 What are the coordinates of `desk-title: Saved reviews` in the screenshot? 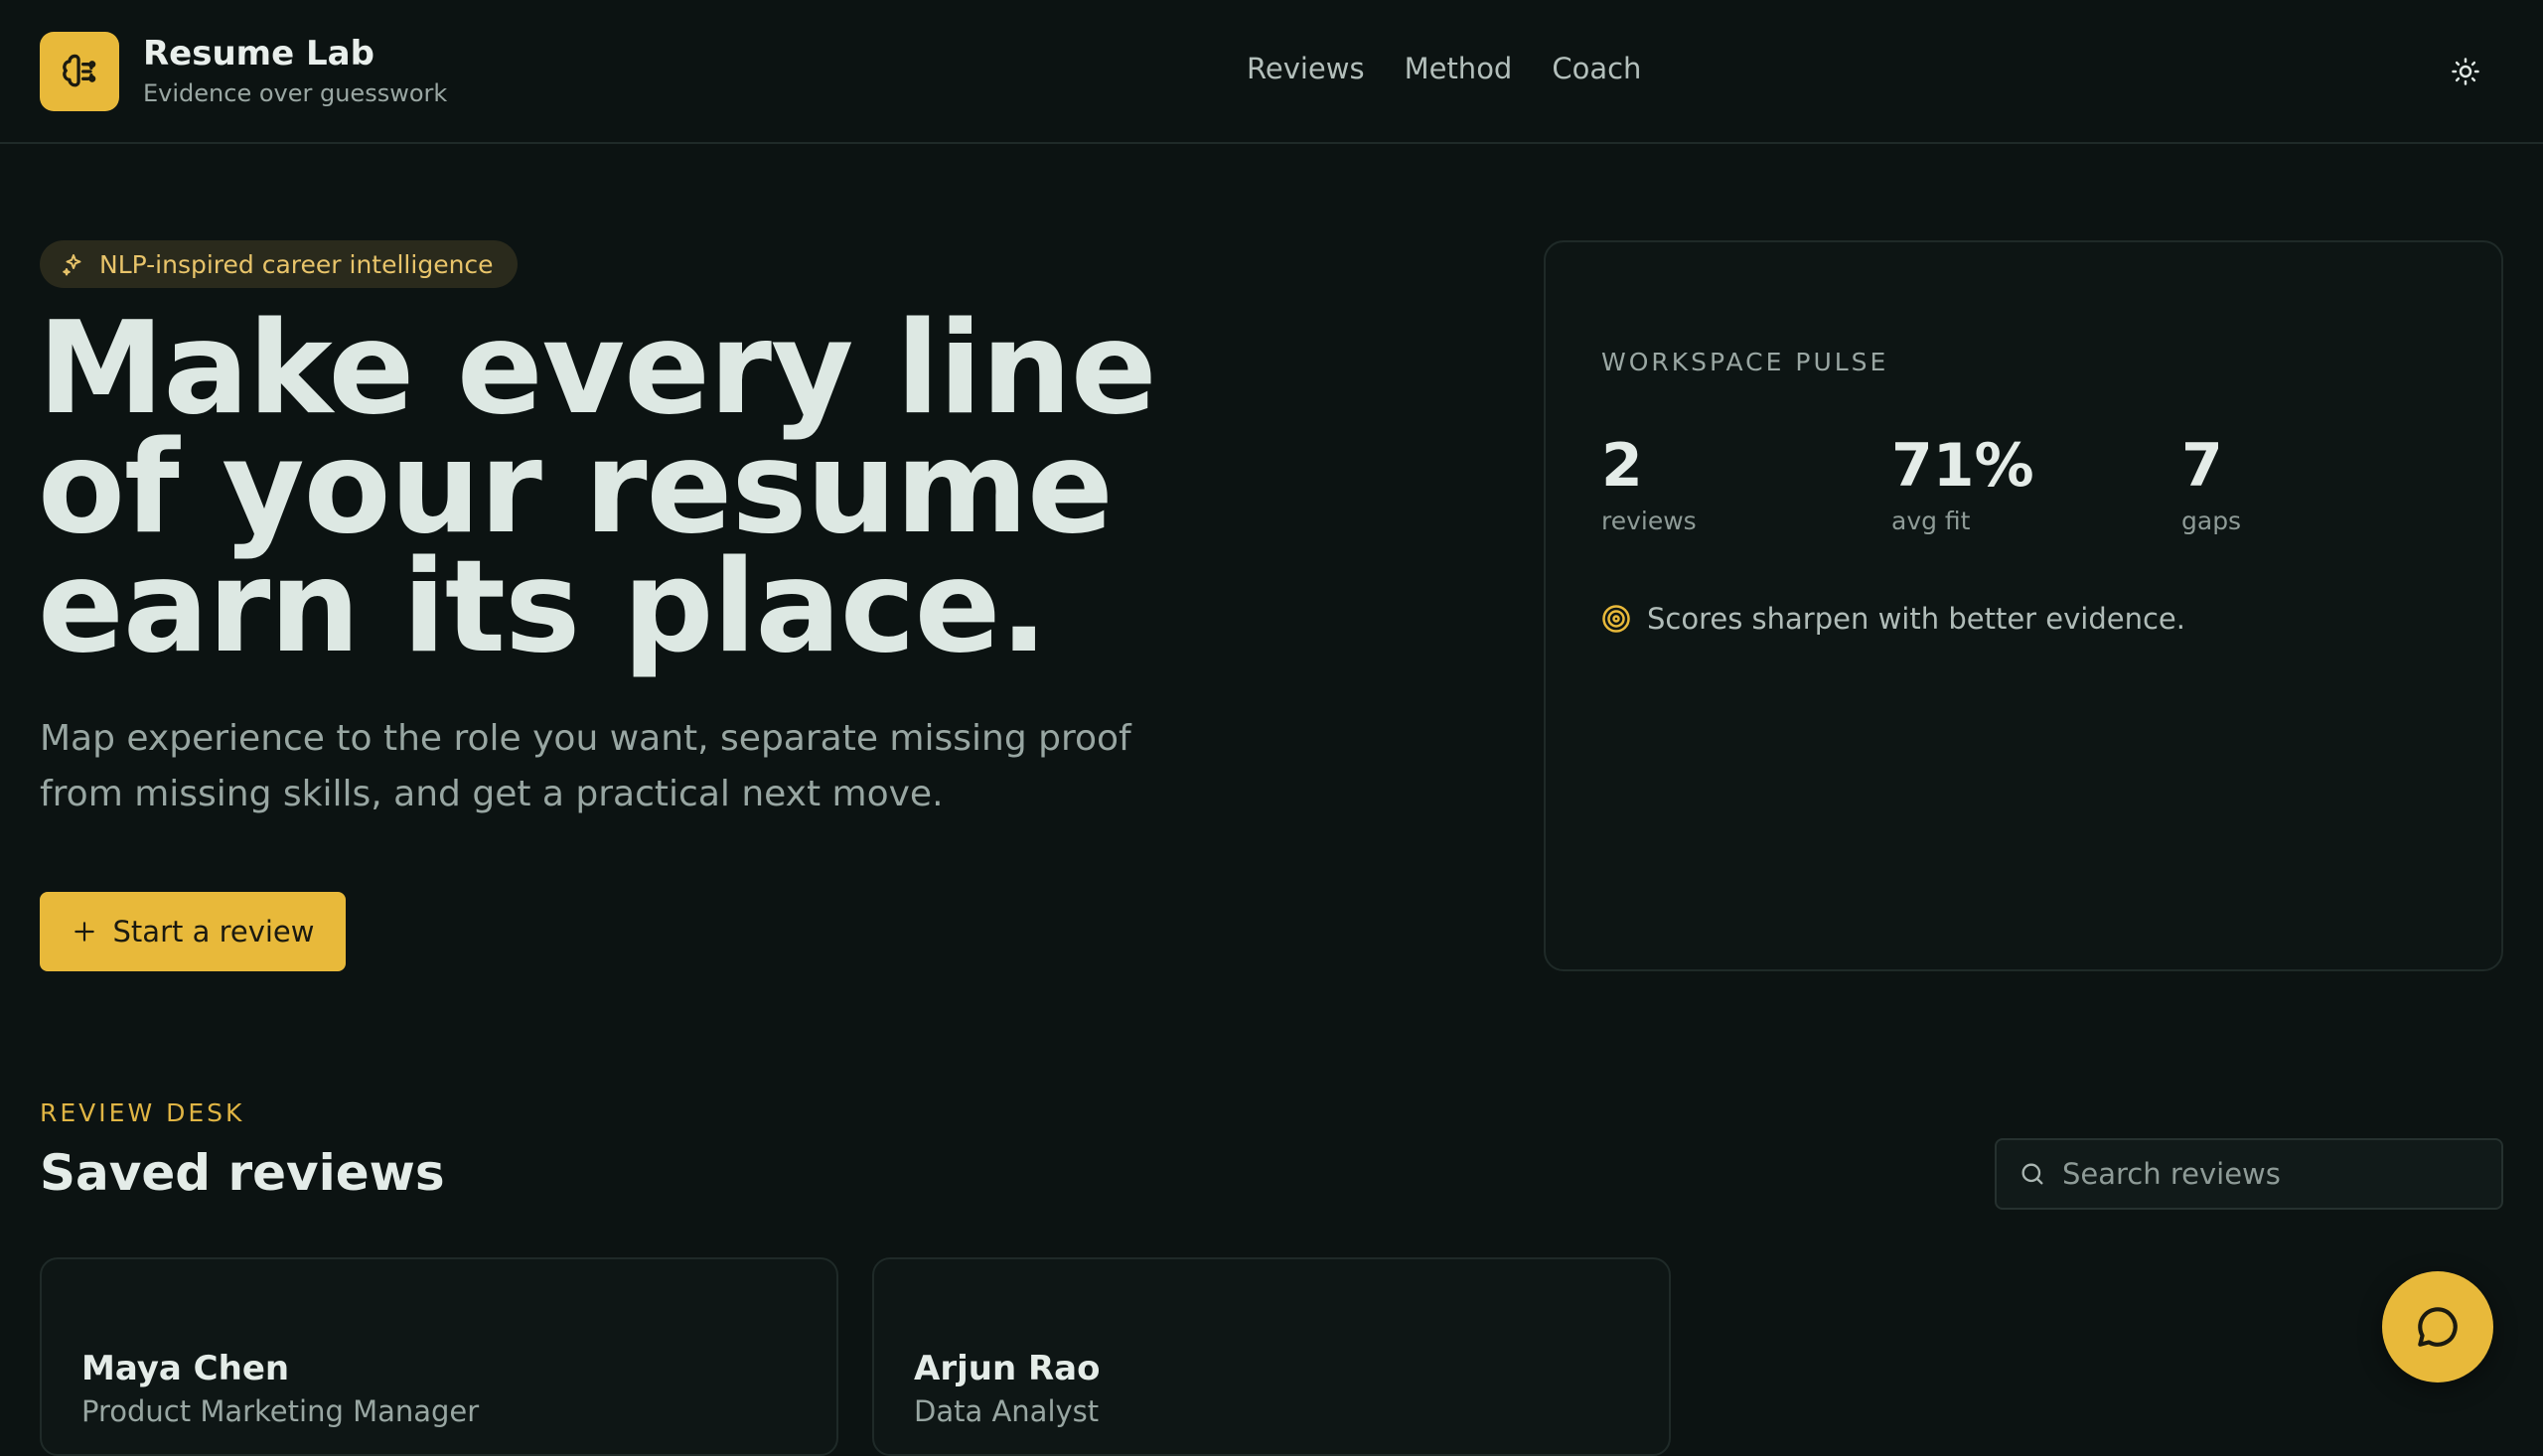 It's located at (242, 1173).